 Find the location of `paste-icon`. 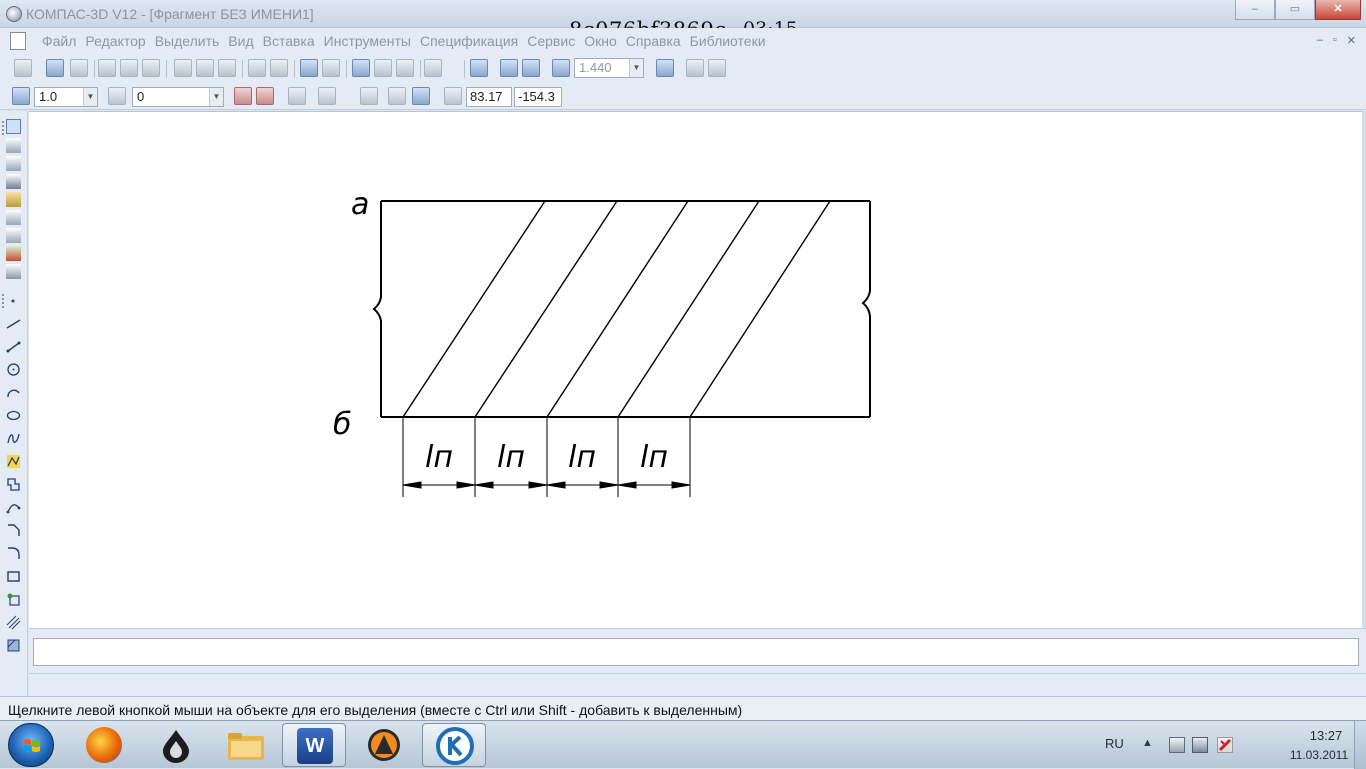

paste-icon is located at coordinates (227, 68).